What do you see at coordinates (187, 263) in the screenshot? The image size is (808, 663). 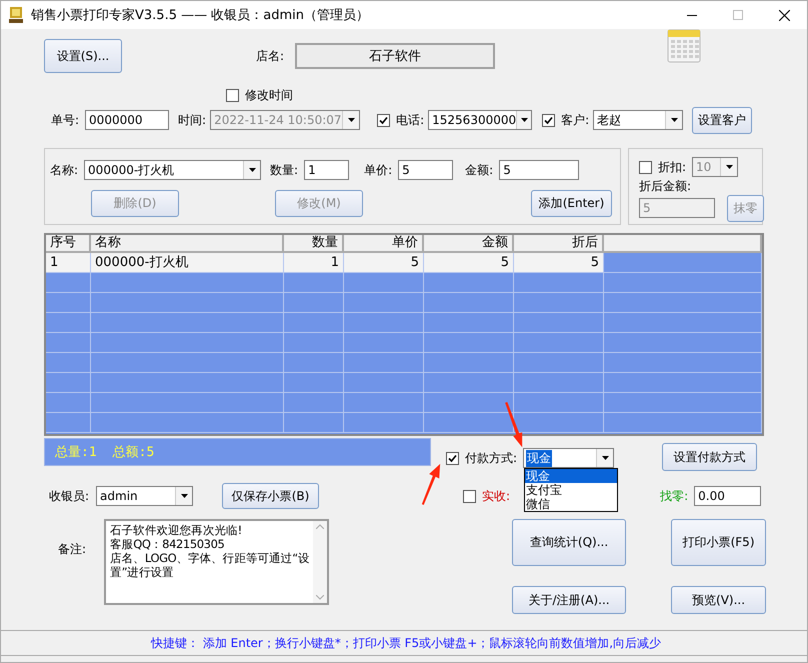 I see `table-cell: 000000-打火机` at bounding box center [187, 263].